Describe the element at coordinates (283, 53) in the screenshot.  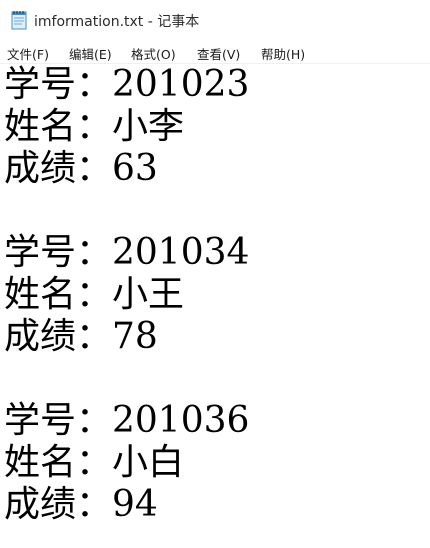
I see `menu-help: 帮助(H)` at that location.